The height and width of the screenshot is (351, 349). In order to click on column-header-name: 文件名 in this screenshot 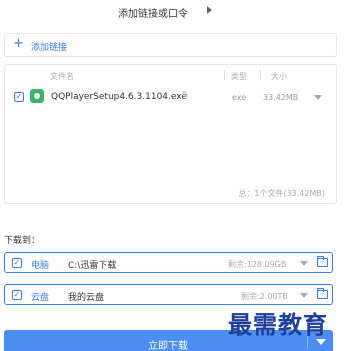, I will do `click(62, 76)`.